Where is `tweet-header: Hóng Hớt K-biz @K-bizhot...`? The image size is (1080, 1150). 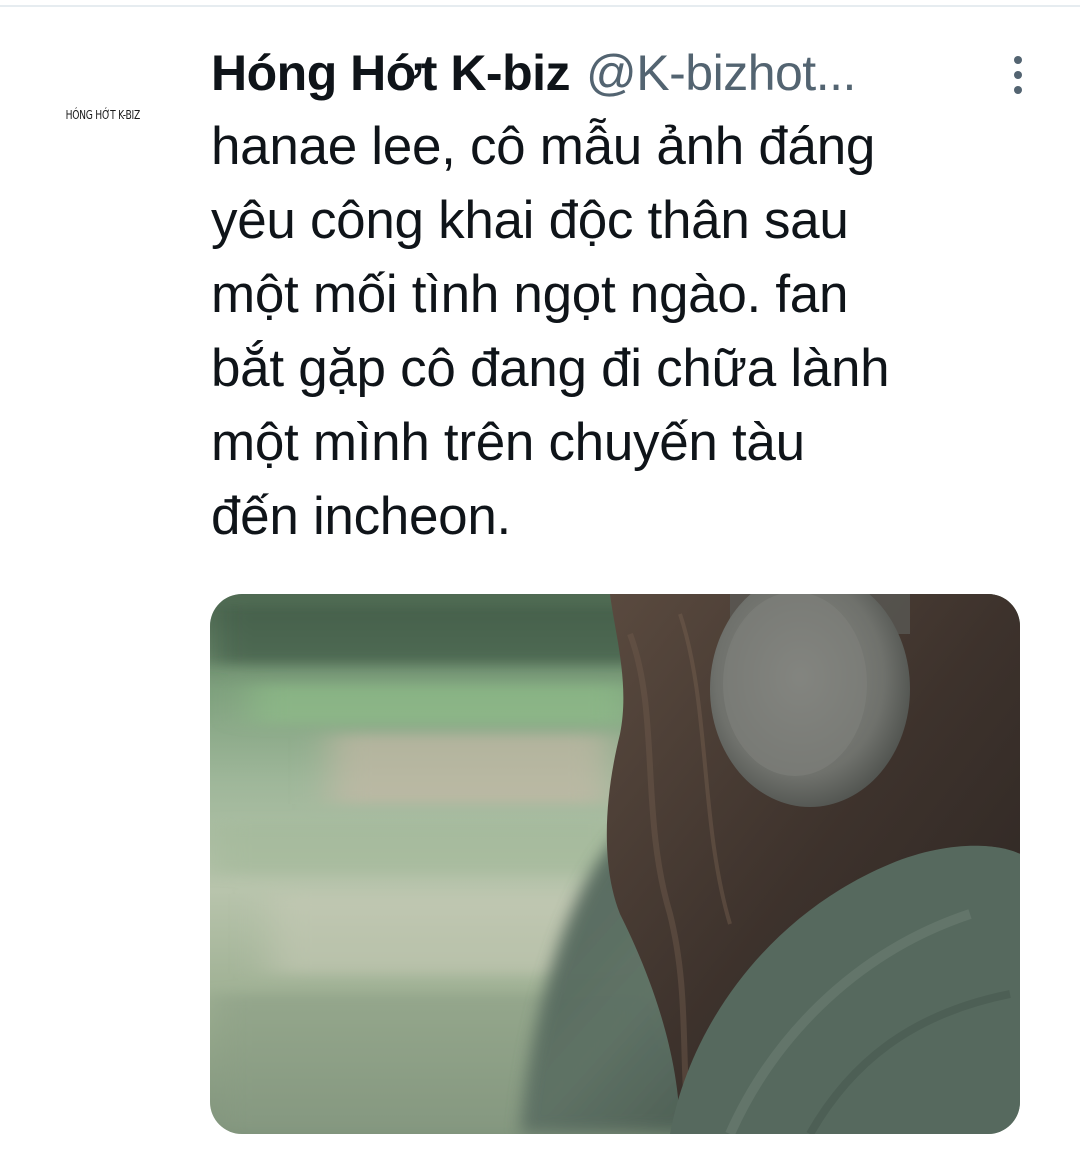
tweet-header: Hóng Hớt K-biz @K-bizhot... is located at coordinates (601, 73).